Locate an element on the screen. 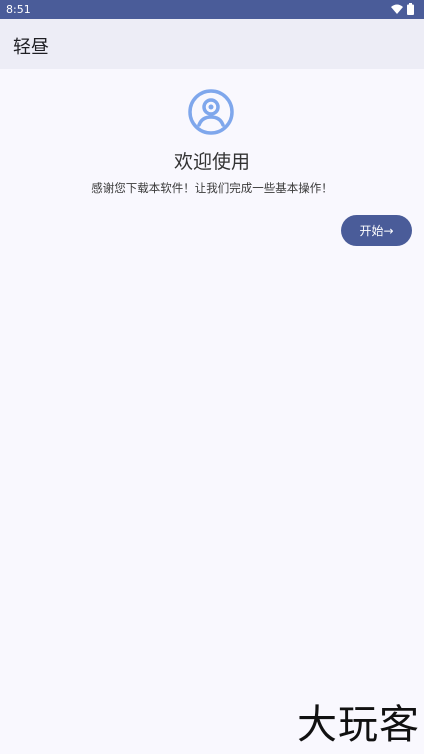 Image resolution: width=424 pixels, height=754 pixels. welcome-subtitle: 感谢您下载本软件！让我们完成一些基本操作！ is located at coordinates (212, 188).